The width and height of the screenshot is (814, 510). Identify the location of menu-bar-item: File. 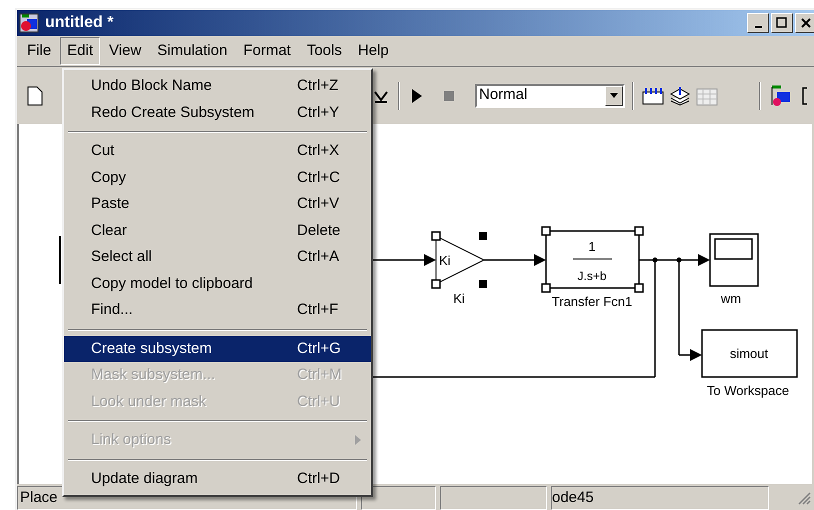
(39, 51).